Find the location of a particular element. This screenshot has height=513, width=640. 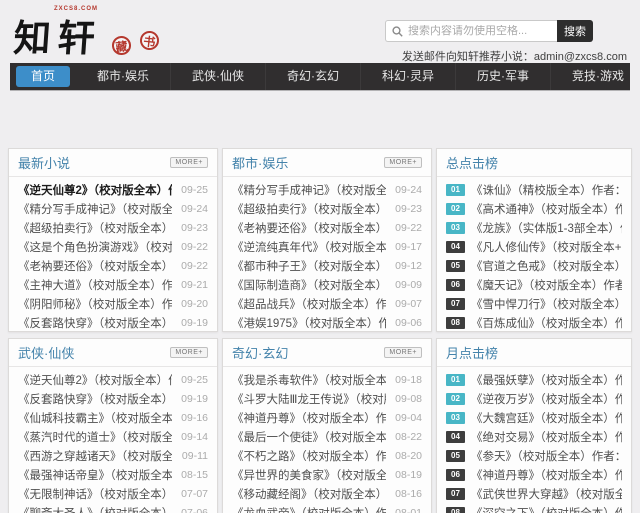

nav-item-history: 历史·军事 is located at coordinates (504, 76).